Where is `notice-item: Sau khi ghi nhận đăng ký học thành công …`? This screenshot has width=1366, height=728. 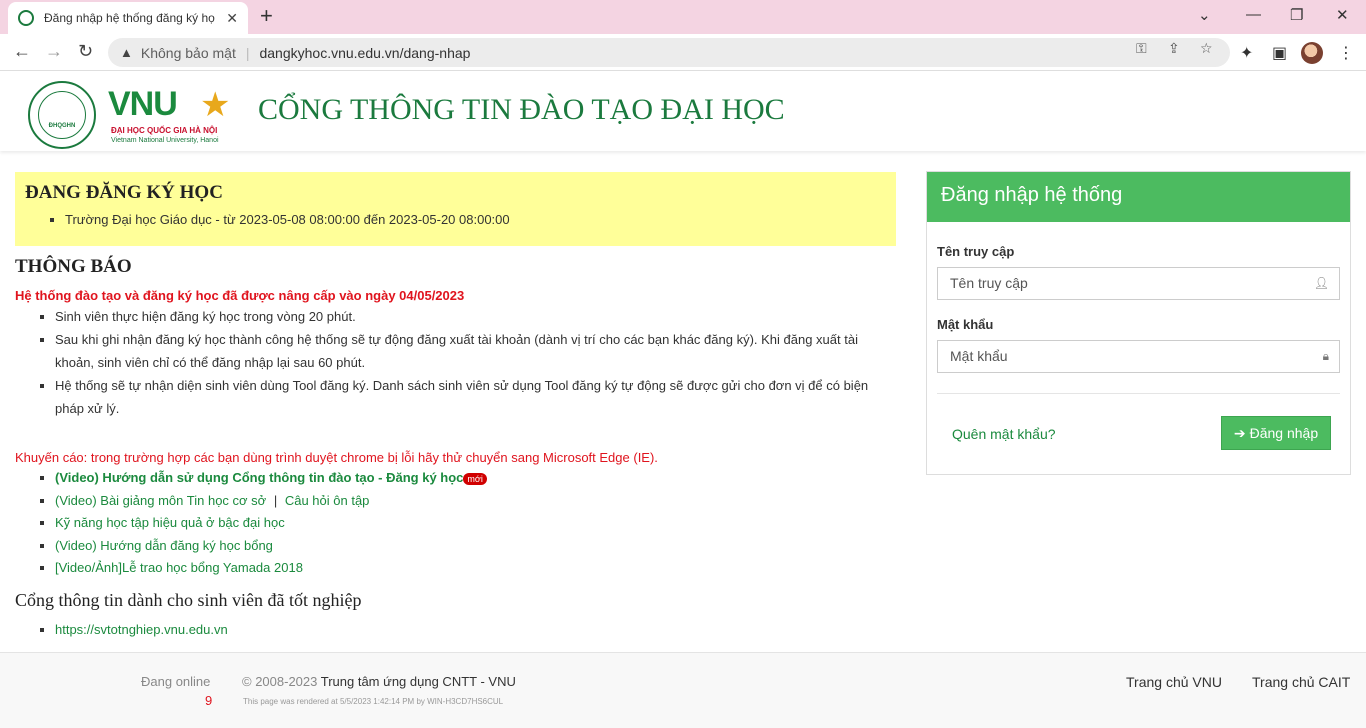
notice-item: Sau khi ghi nhận đăng ký học thành công … is located at coordinates (475, 351).